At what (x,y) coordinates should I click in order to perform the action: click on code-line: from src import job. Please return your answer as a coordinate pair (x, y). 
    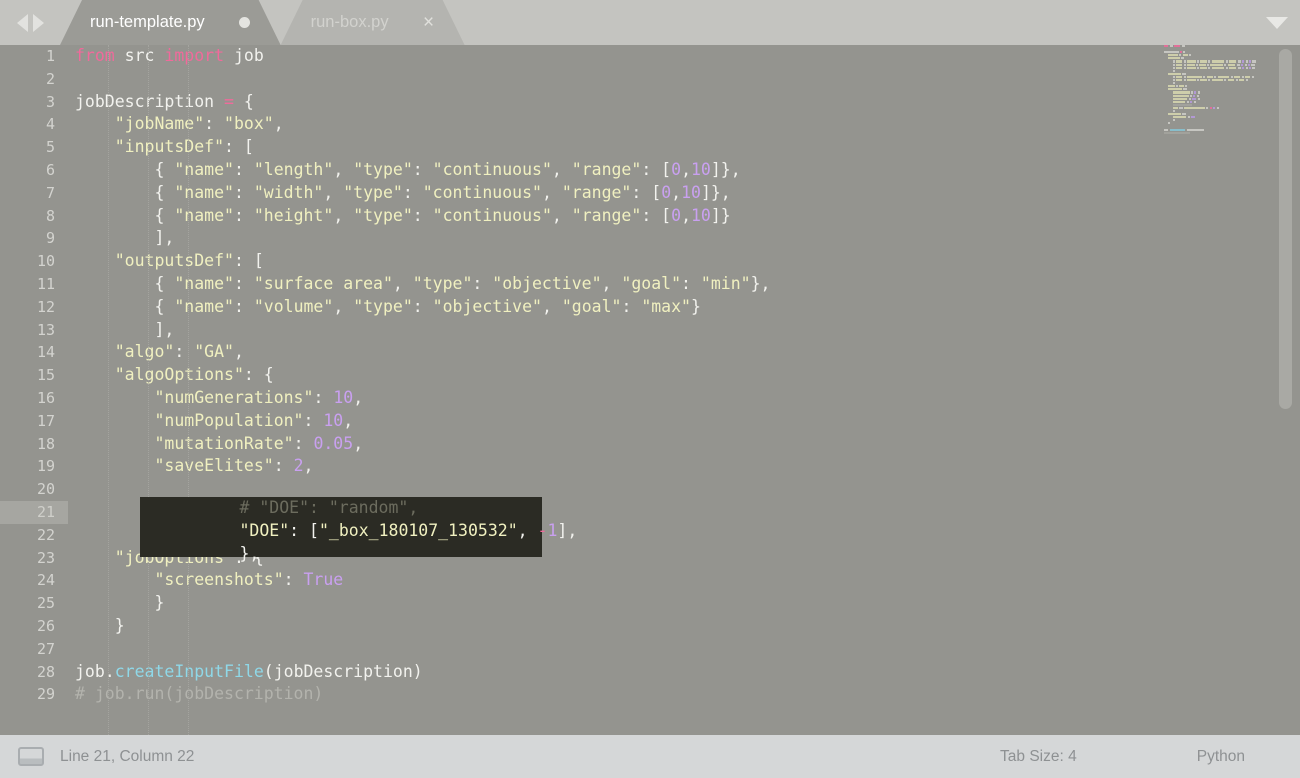
    Looking at the image, I should click on (598, 56).